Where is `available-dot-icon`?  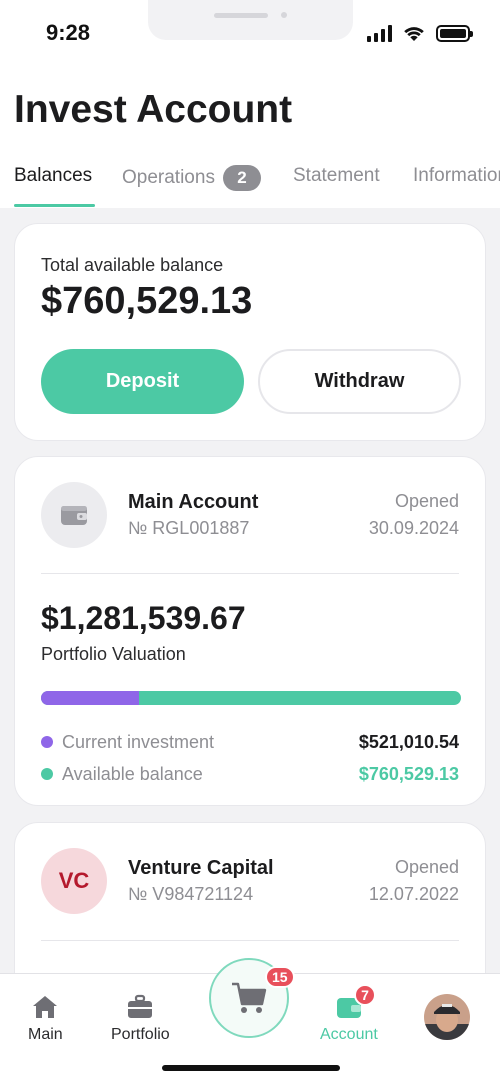
available-dot-icon is located at coordinates (47, 774).